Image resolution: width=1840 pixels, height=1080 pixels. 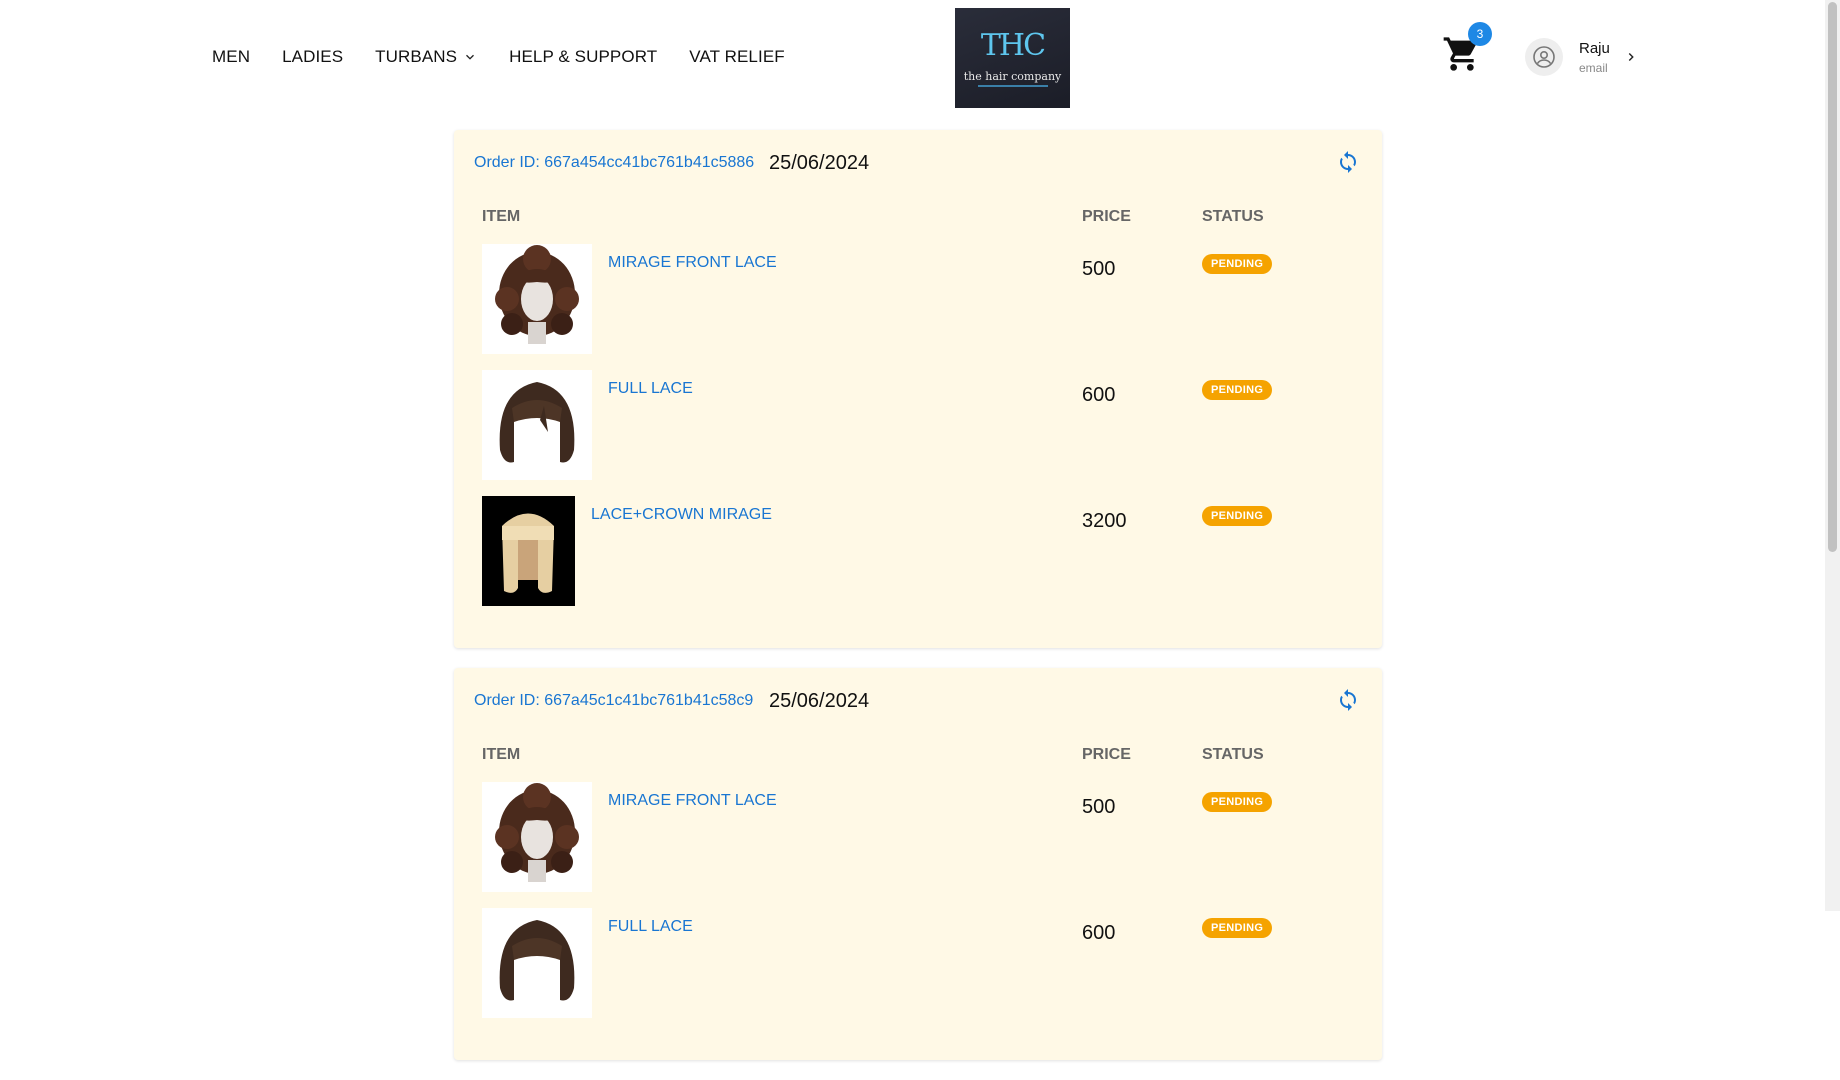 I want to click on product-image-blonde-wig, so click(x=528, y=551).